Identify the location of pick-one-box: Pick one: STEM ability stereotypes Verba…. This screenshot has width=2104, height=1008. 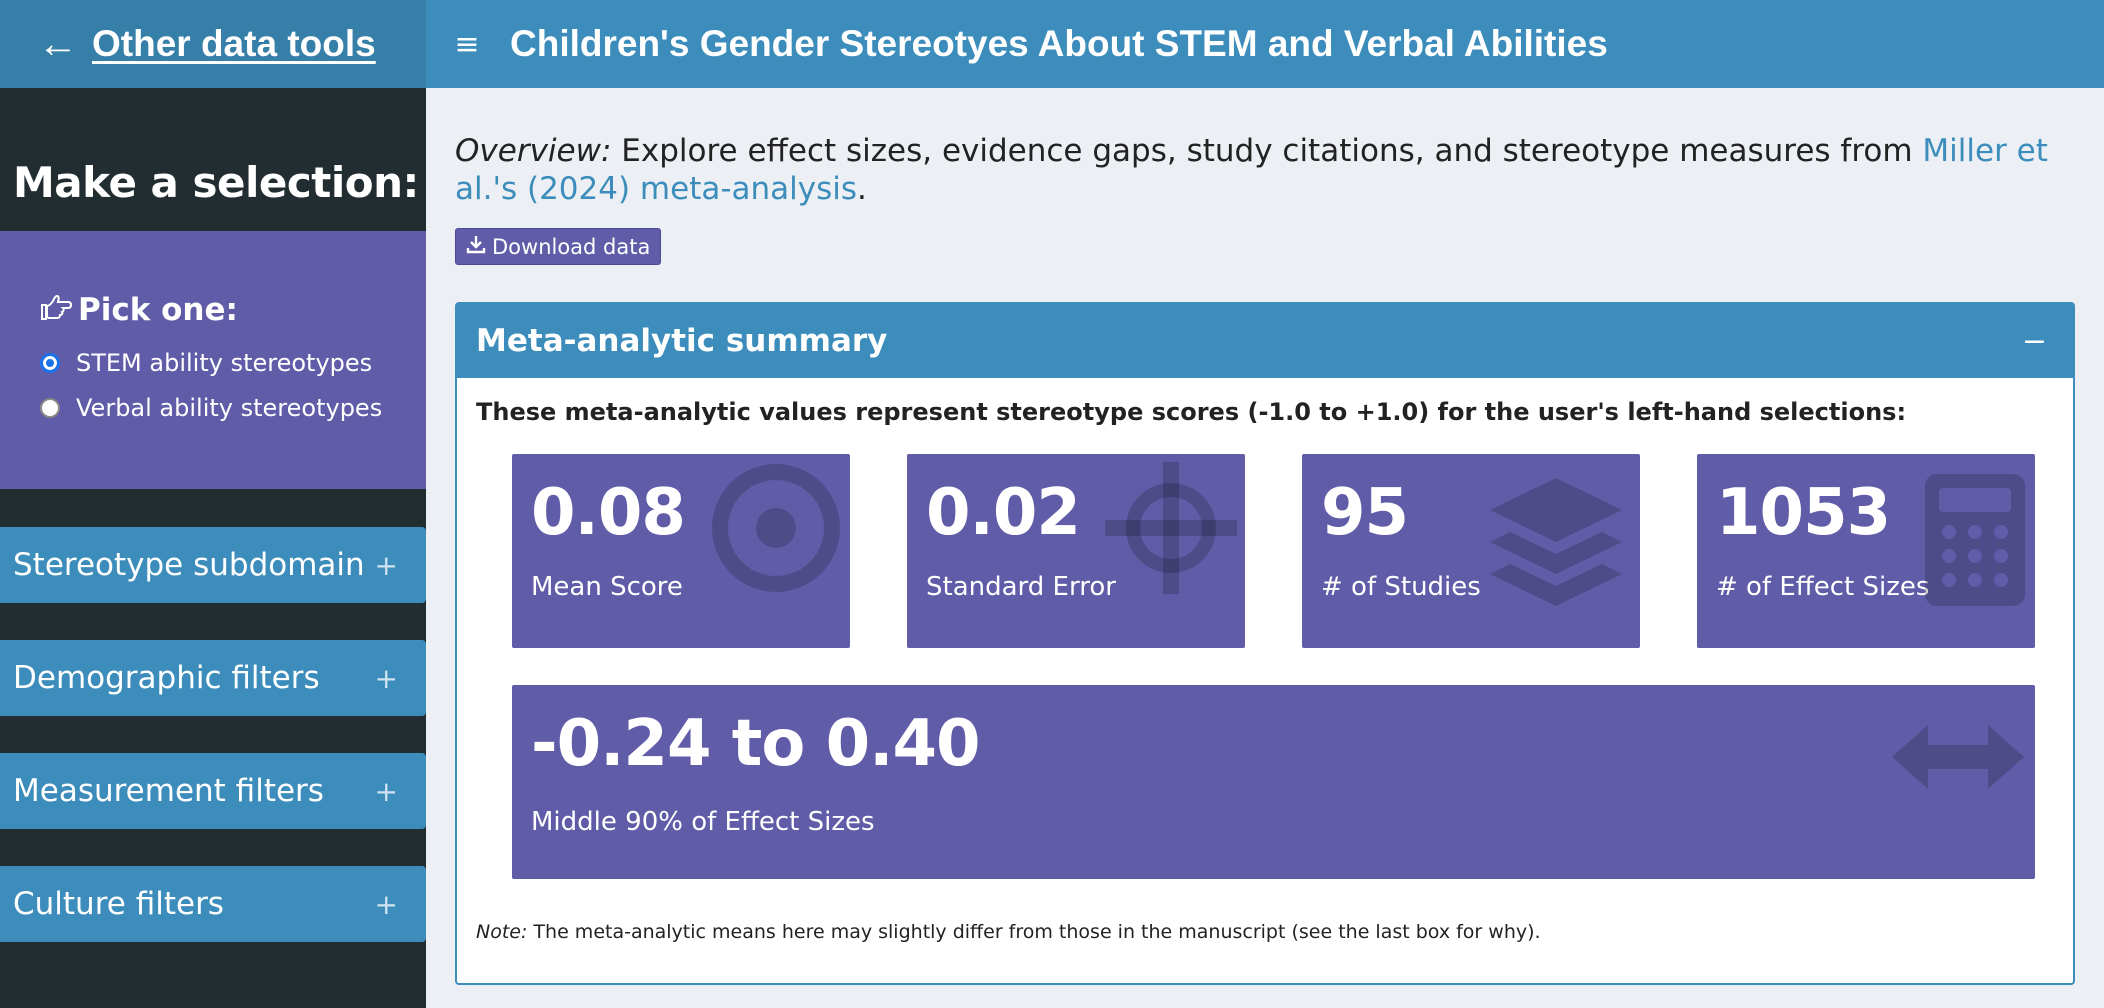
(213, 360).